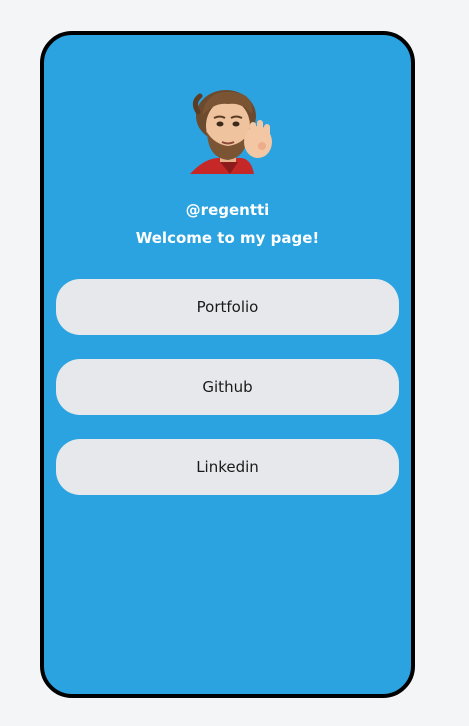 Image resolution: width=469 pixels, height=726 pixels. I want to click on portfolio-button: Portfolio, so click(227, 307).